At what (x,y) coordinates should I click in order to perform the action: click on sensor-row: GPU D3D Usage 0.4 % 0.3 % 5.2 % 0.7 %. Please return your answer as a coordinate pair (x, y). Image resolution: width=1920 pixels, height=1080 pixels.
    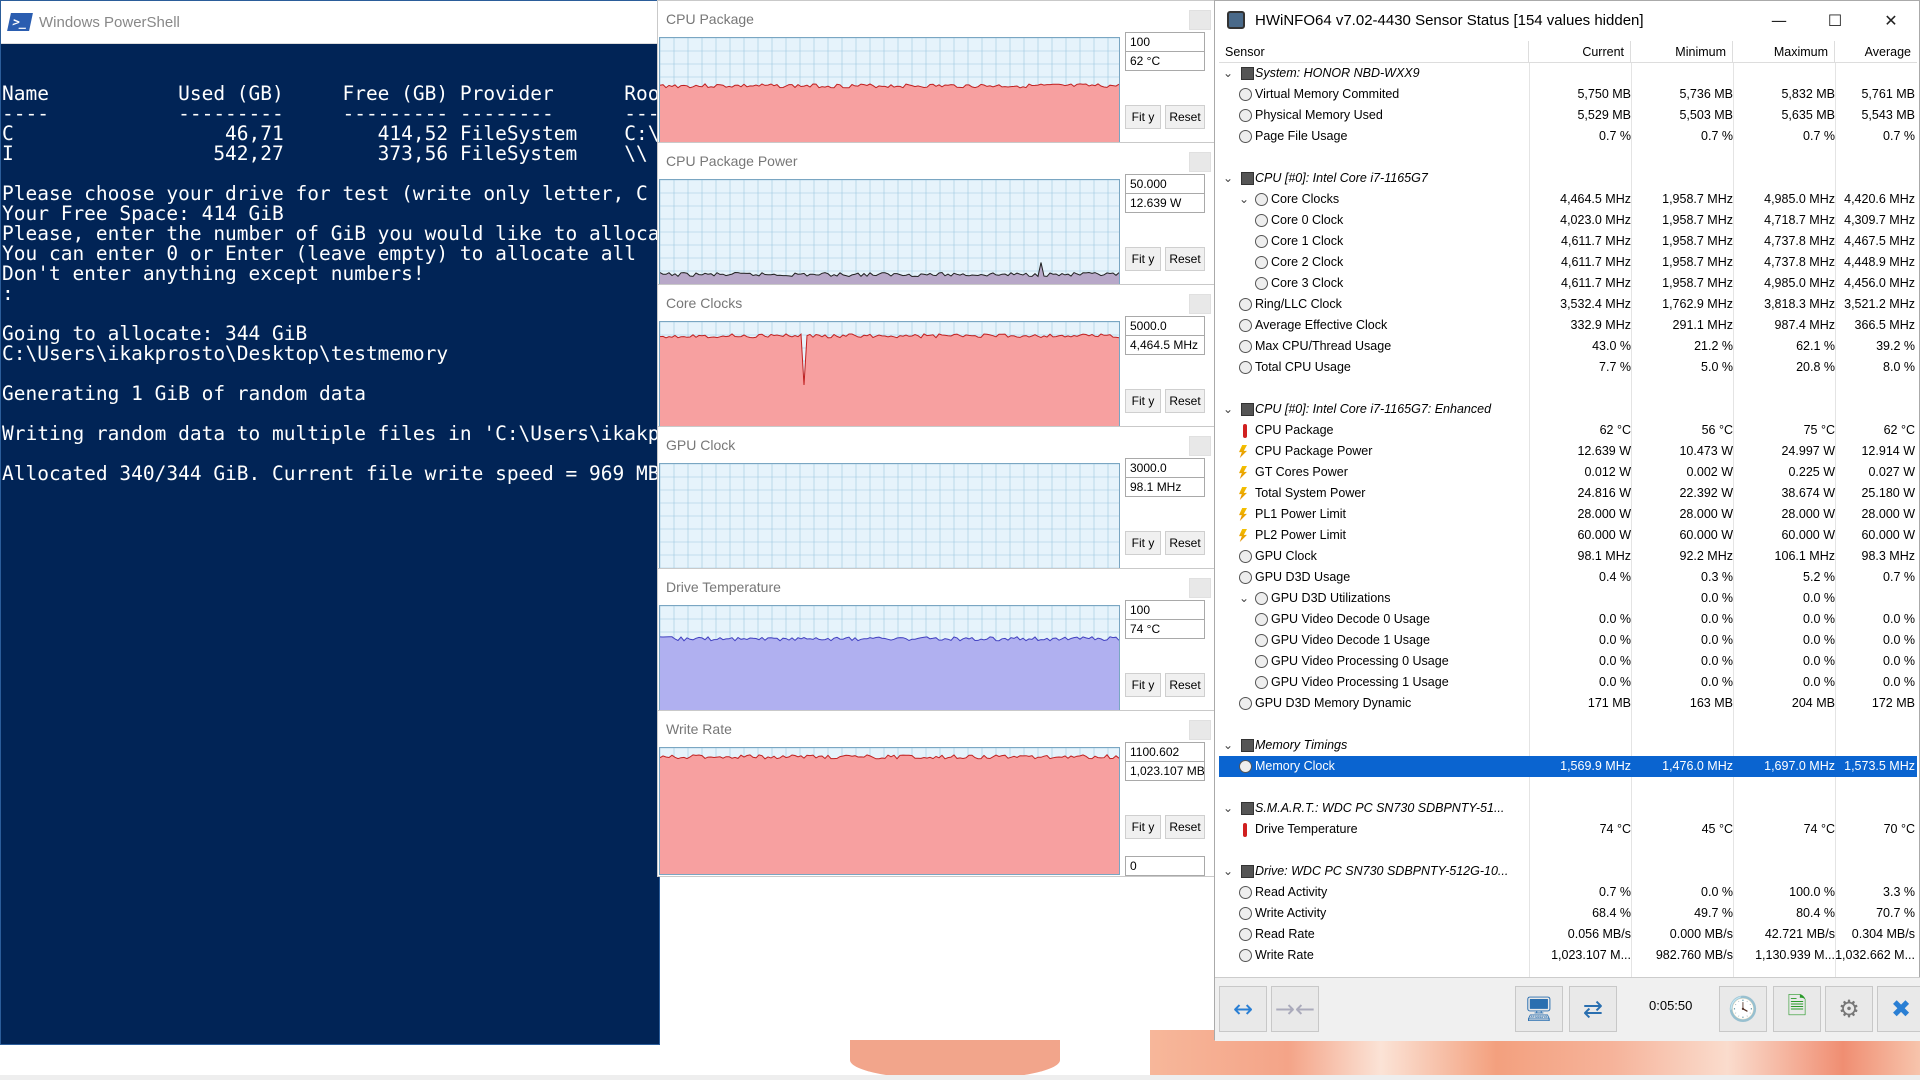
    Looking at the image, I should click on (1568, 577).